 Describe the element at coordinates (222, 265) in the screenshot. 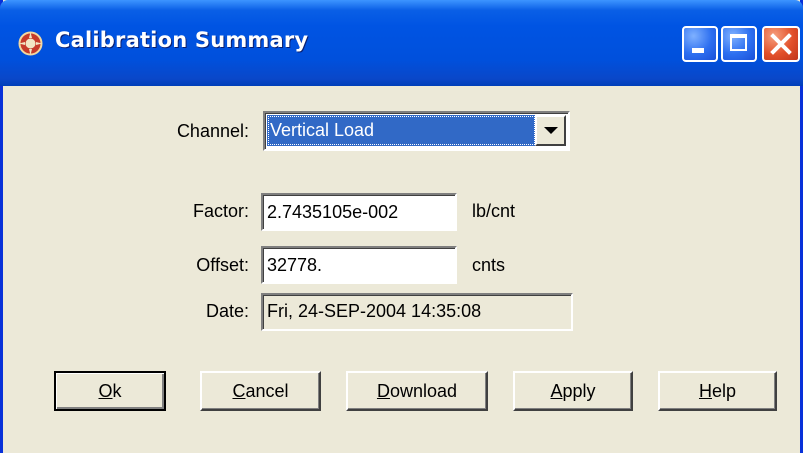

I see `offset-label: Offset:` at that location.